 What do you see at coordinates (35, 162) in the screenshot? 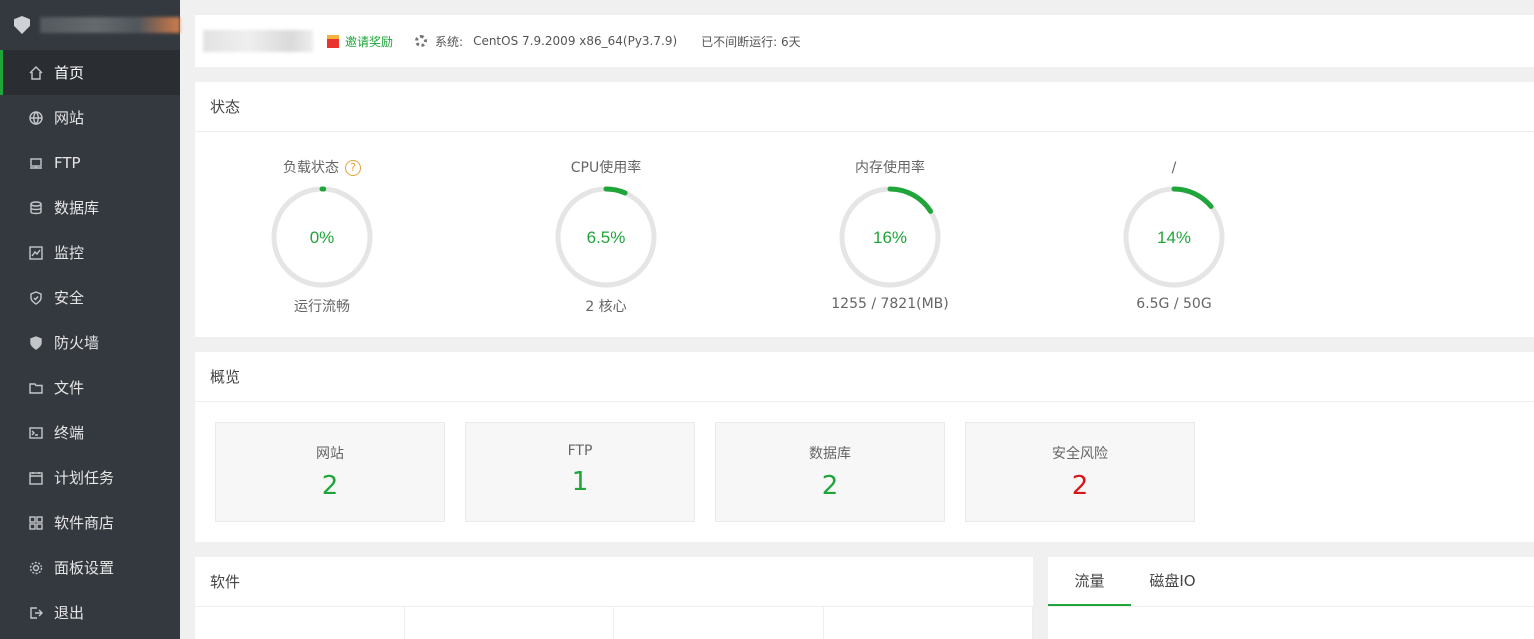
I see `ftp-icon` at bounding box center [35, 162].